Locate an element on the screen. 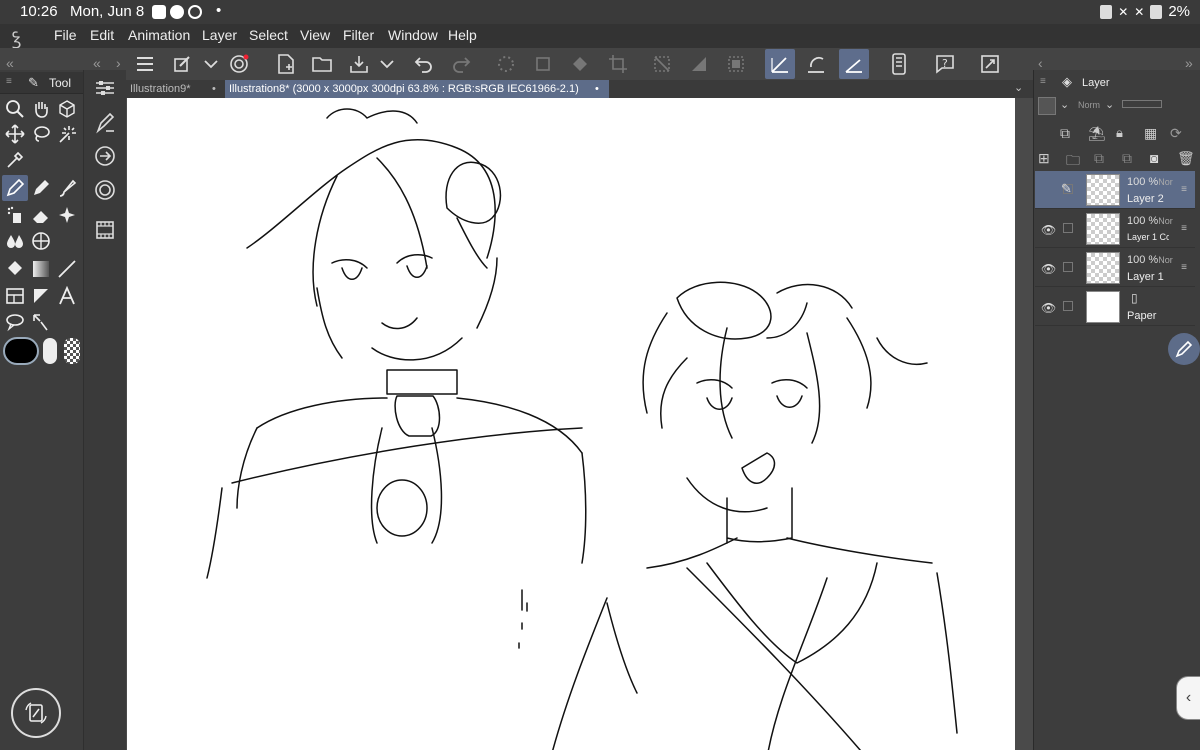 The width and height of the screenshot is (1200, 750). redo-icon is located at coordinates (461, 64).